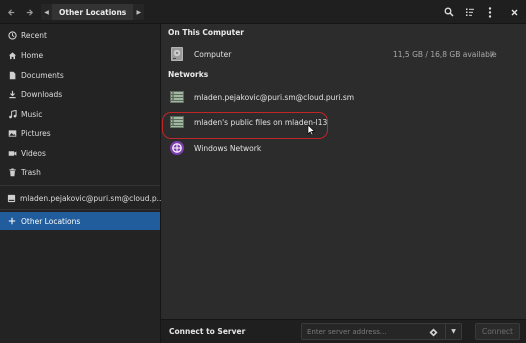 This screenshot has width=526, height=343. I want to click on sidebar-item-label: Home, so click(32, 55).